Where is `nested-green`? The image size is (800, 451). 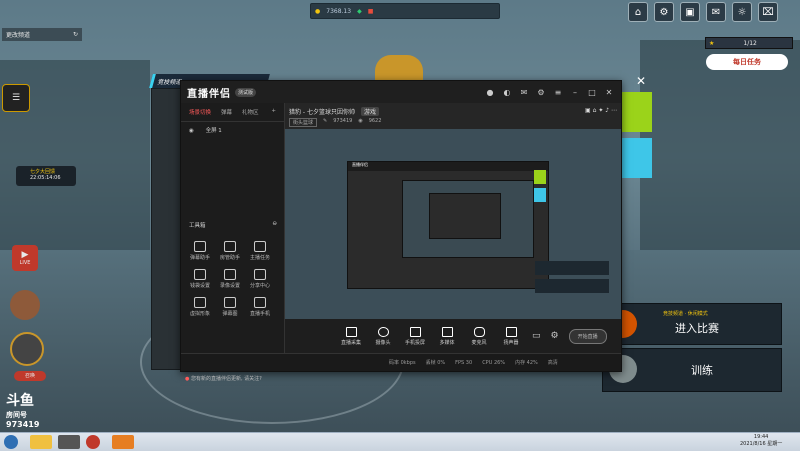
nested-green is located at coordinates (540, 177).